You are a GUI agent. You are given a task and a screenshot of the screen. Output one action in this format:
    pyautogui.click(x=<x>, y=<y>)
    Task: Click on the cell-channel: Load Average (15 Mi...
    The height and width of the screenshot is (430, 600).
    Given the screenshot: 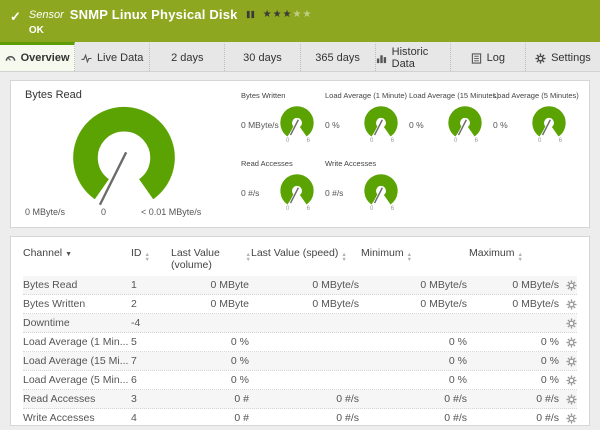 What is the action you would take?
    pyautogui.click(x=76, y=361)
    